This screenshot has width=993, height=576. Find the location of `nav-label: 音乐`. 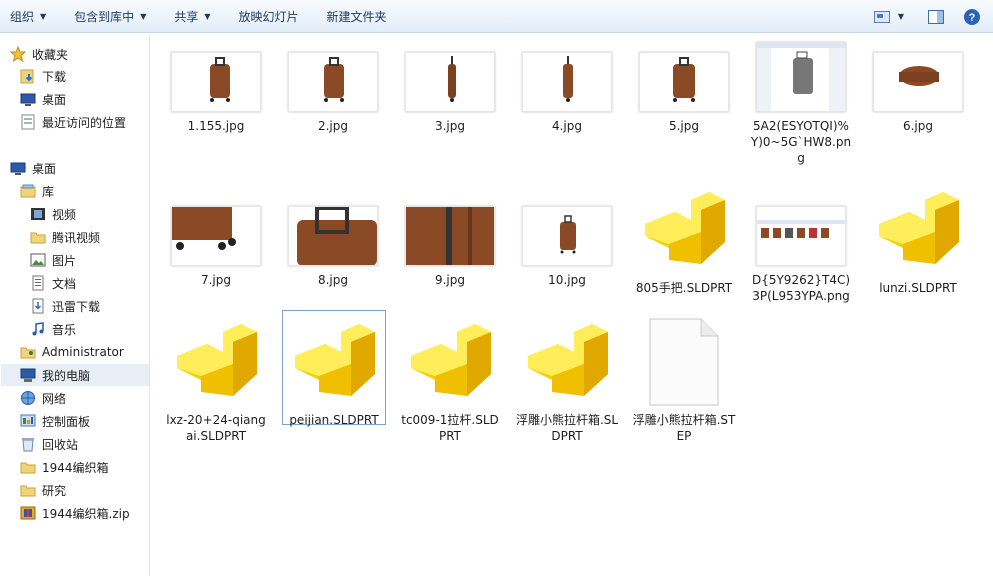

nav-label: 音乐 is located at coordinates (64, 329).